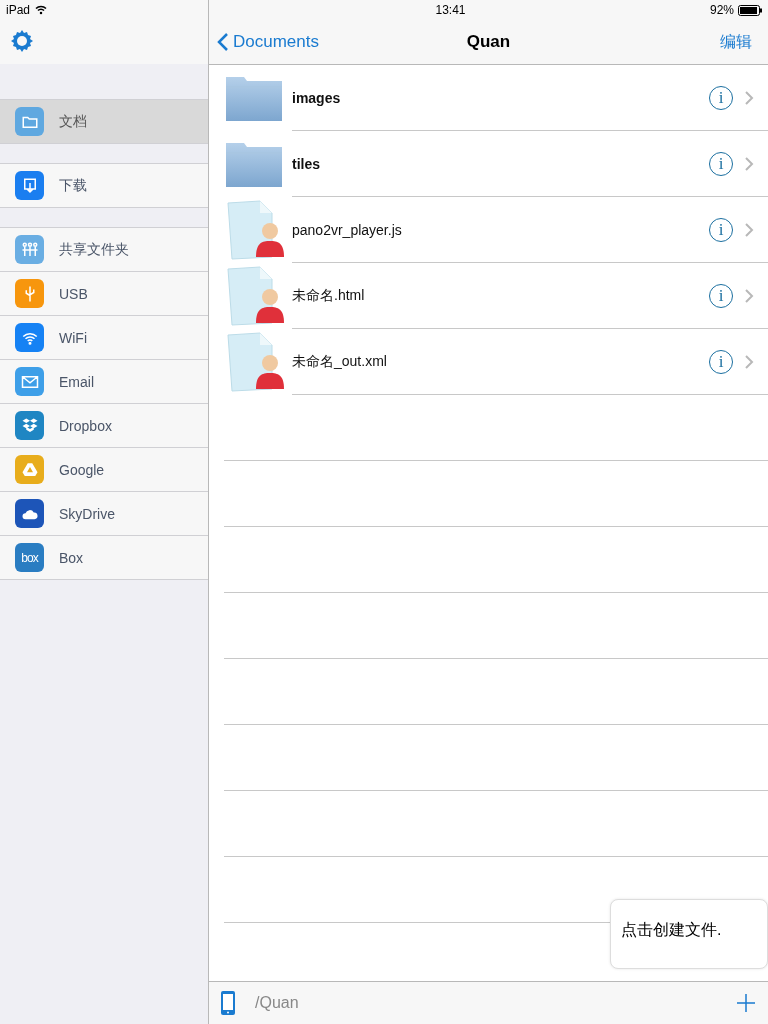 This screenshot has height=1024, width=768. What do you see at coordinates (104, 294) in the screenshot?
I see `sidebar-item: USB` at bounding box center [104, 294].